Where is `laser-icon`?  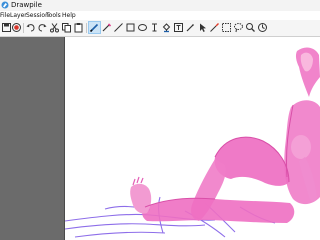 laser-icon is located at coordinates (214, 27).